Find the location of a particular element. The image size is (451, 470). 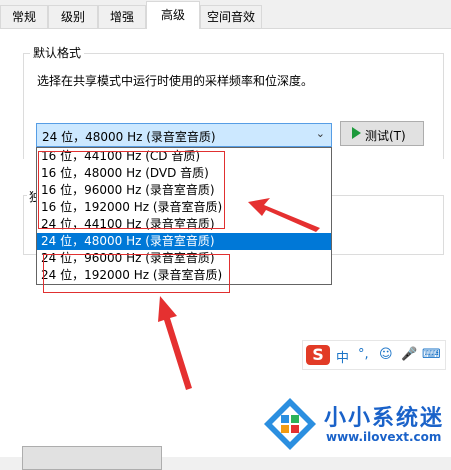

annotation-arrows is located at coordinates (239, 294).